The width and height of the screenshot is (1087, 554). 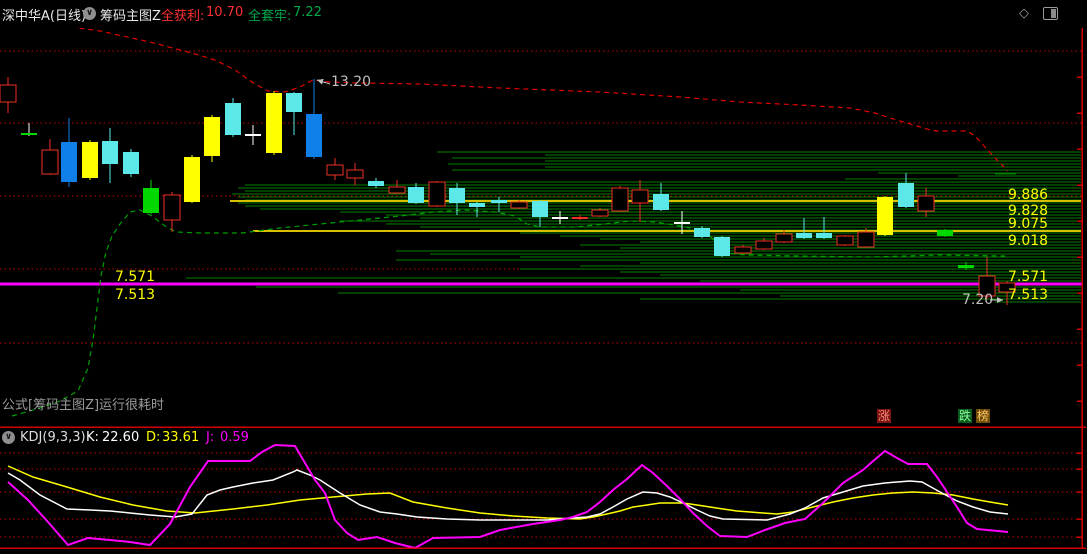 What do you see at coordinates (351, 82) in the screenshot?
I see `annotation-label: 13.20` at bounding box center [351, 82].